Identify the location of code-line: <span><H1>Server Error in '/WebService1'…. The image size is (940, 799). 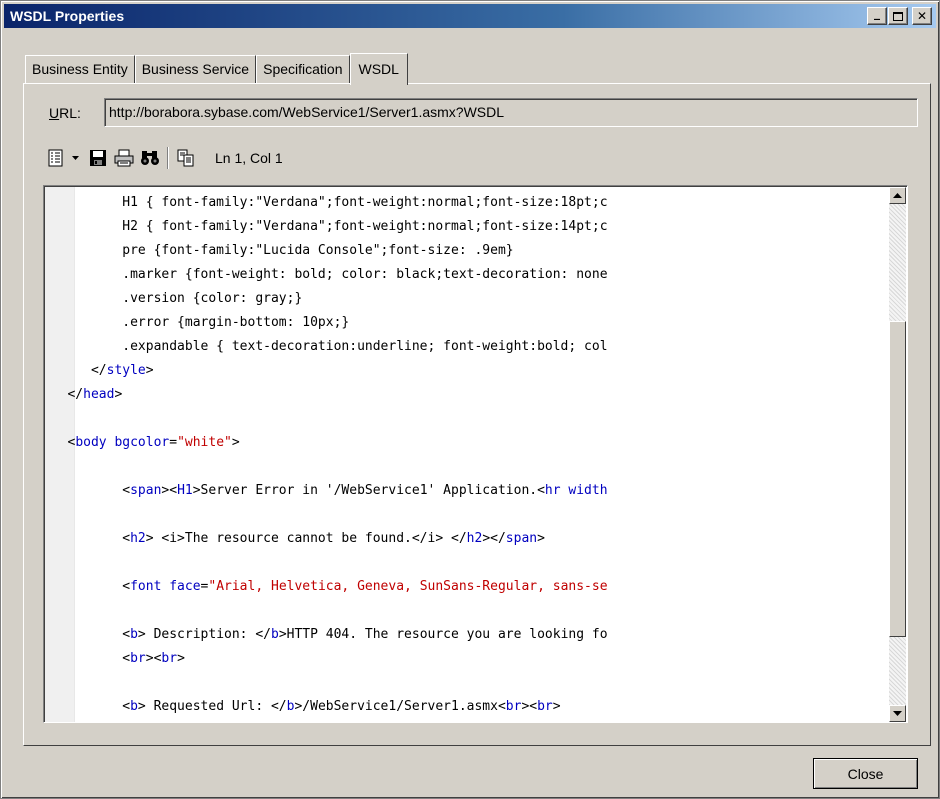
(466, 491).